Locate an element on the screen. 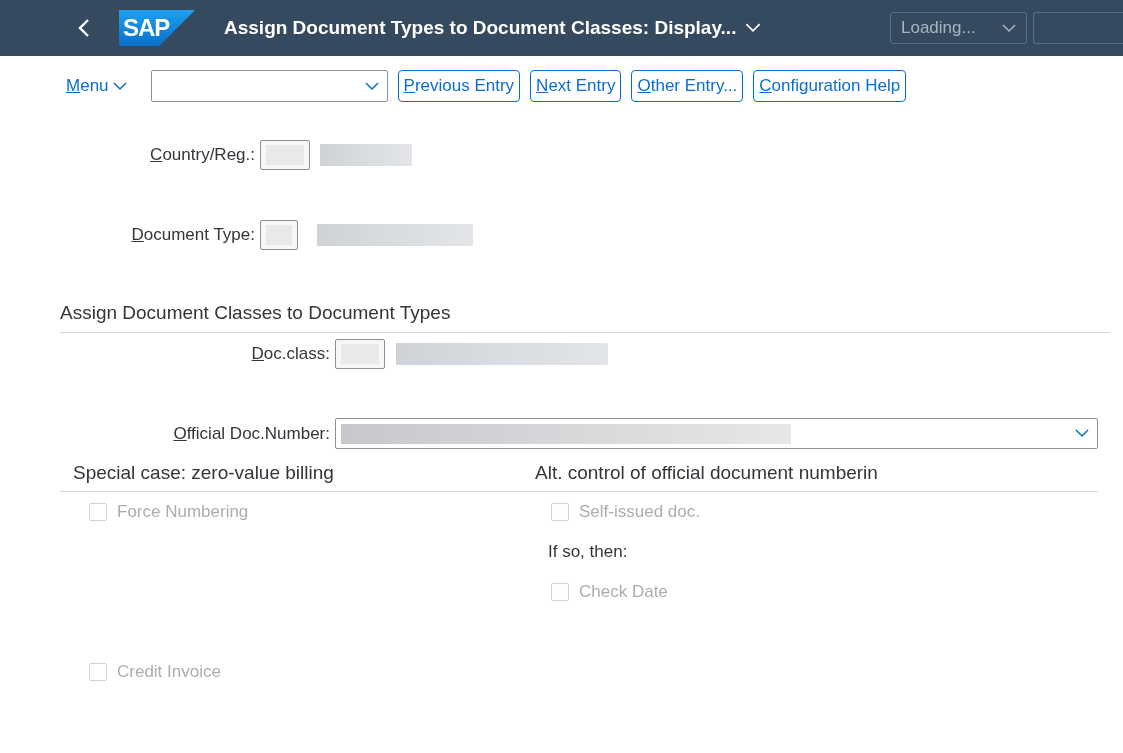  field-label: Doc.class: is located at coordinates (290, 354).